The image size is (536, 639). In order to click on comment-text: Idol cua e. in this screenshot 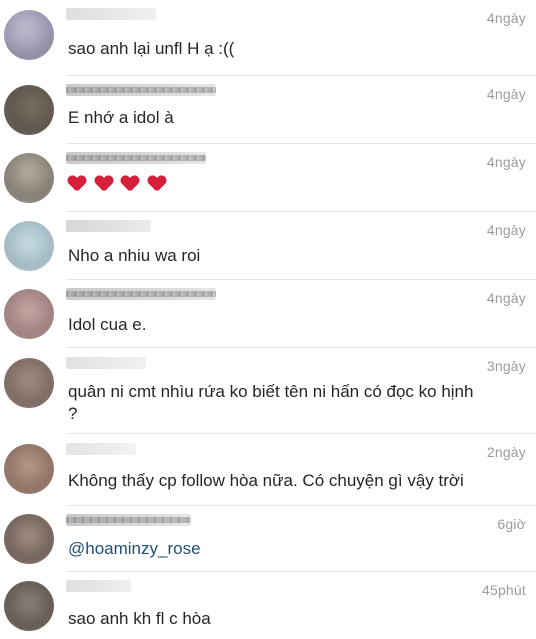, I will do `click(107, 324)`.